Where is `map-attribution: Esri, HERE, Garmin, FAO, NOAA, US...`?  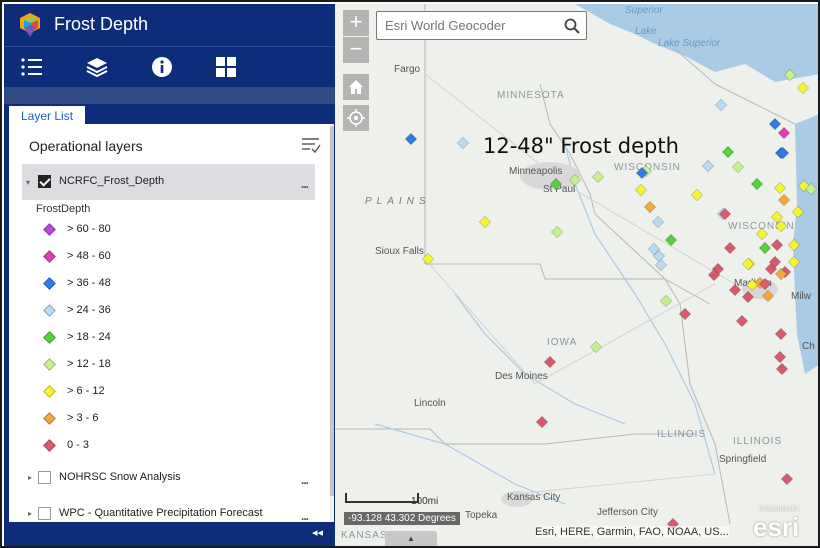 map-attribution: Esri, HERE, Garmin, FAO, NOAA, US... is located at coordinates (632, 532).